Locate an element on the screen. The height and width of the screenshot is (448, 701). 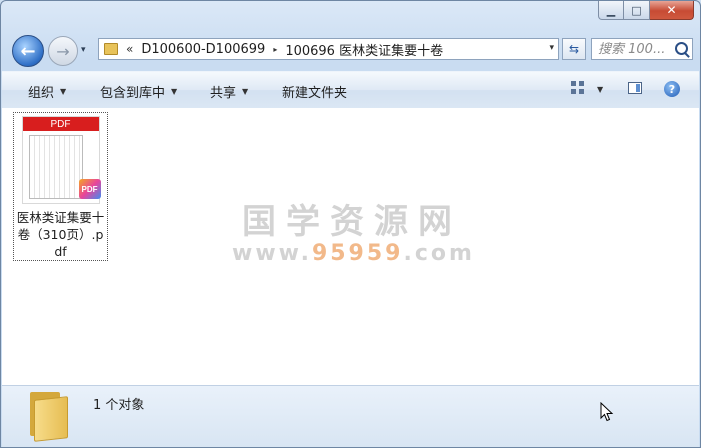
view-options-dropdown-icon: ▼ is located at coordinates (600, 89).